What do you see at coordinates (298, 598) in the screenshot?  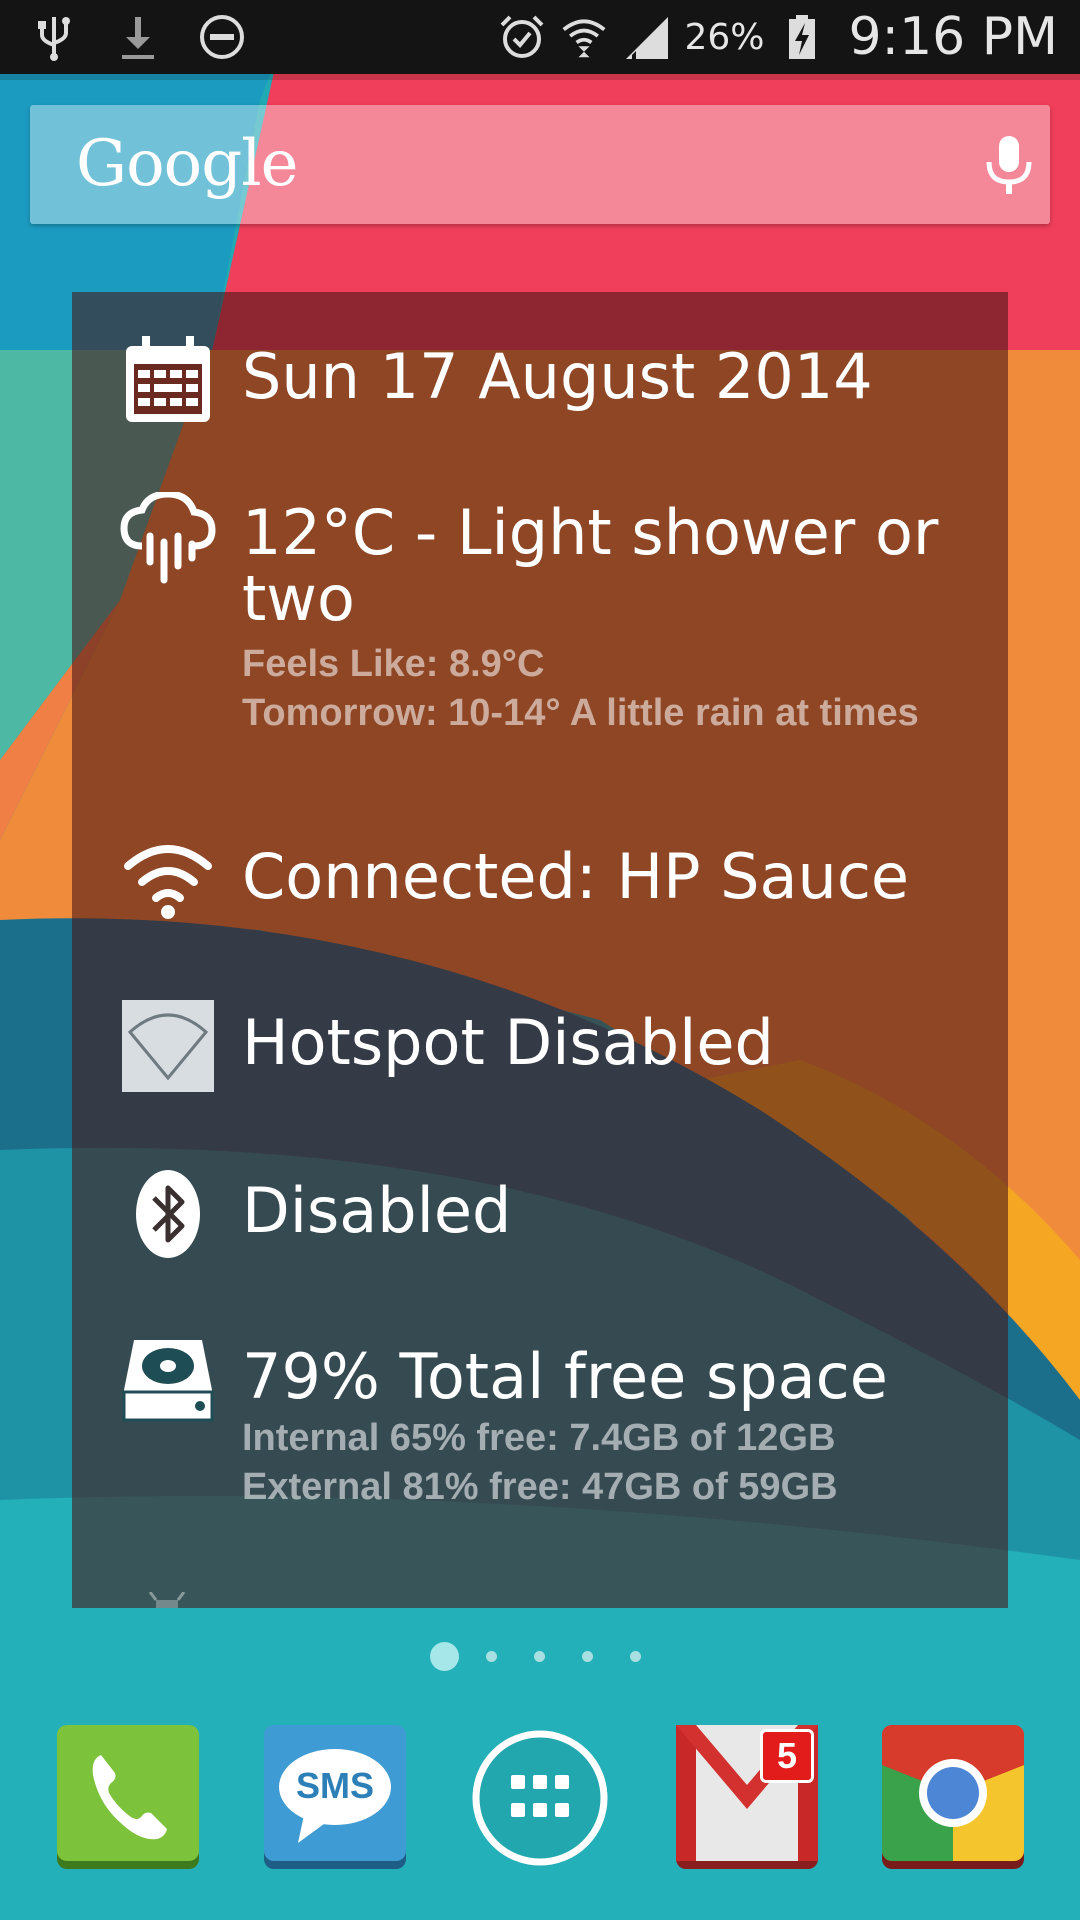 I see `weather-summary-line2: two` at bounding box center [298, 598].